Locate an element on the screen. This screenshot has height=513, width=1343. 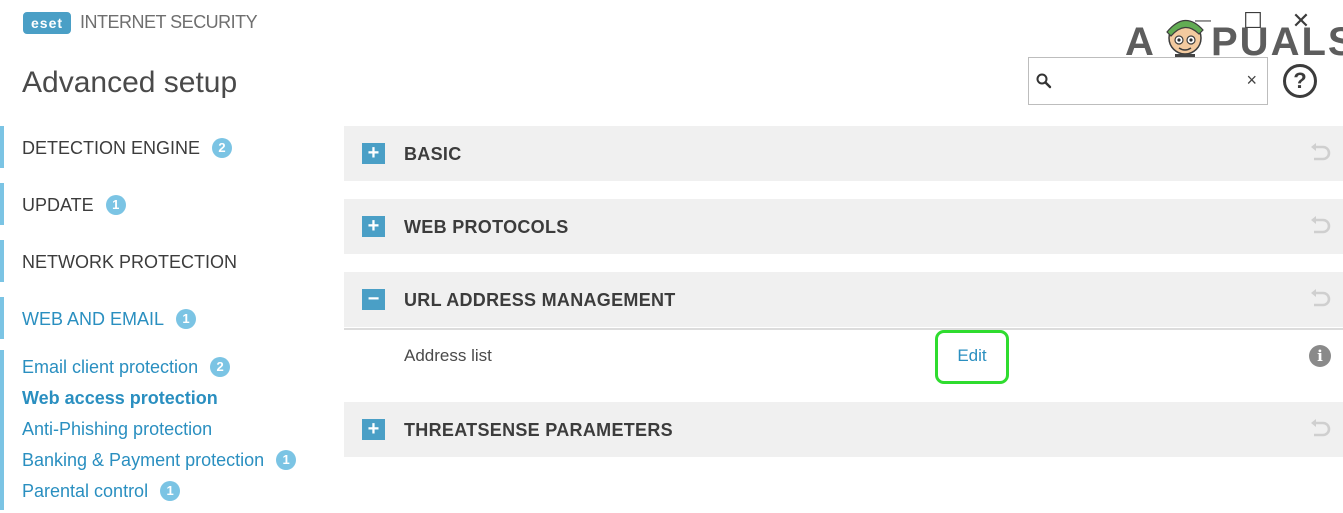
sidebar-subitem-anti-phishing-protection: Anti-Phishing protection is located at coordinates (117, 429).